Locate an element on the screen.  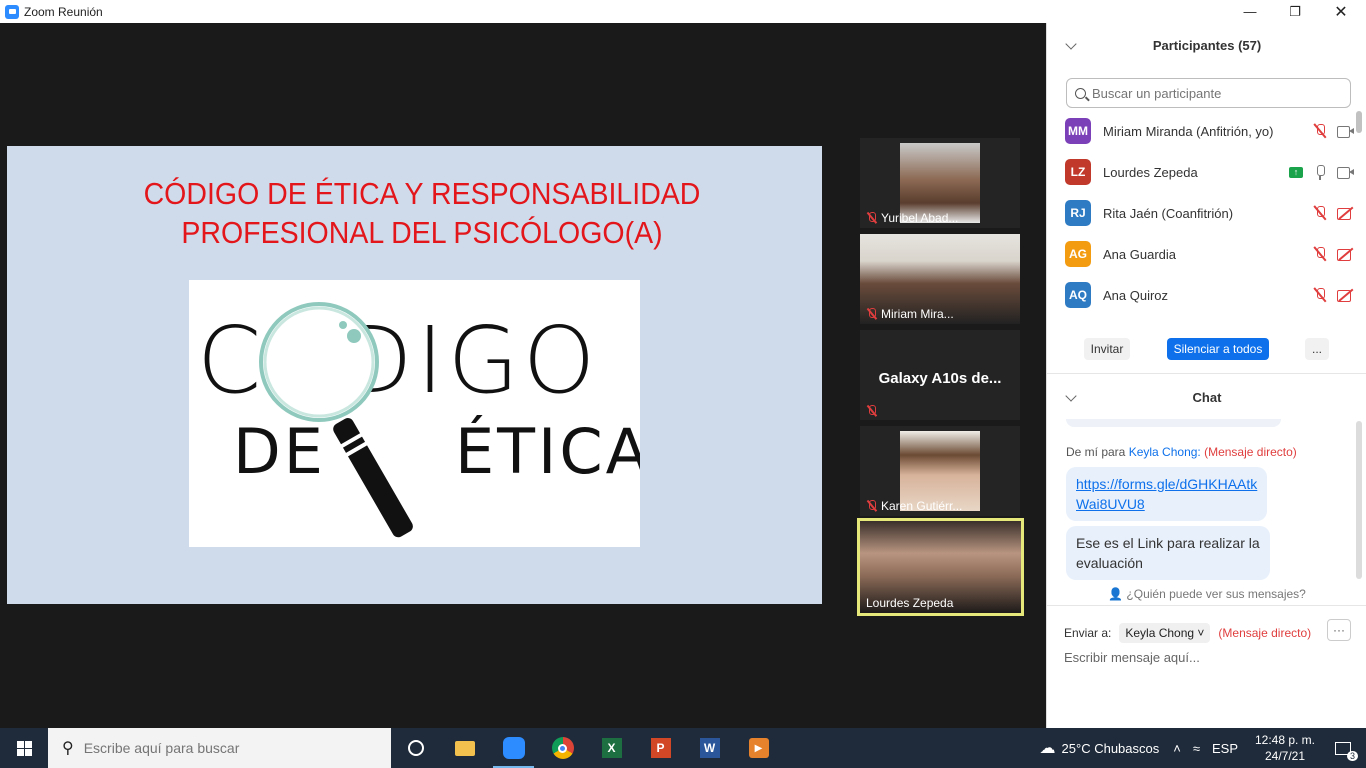
notifications-icon: 3 is located at coordinates (1343, 748).